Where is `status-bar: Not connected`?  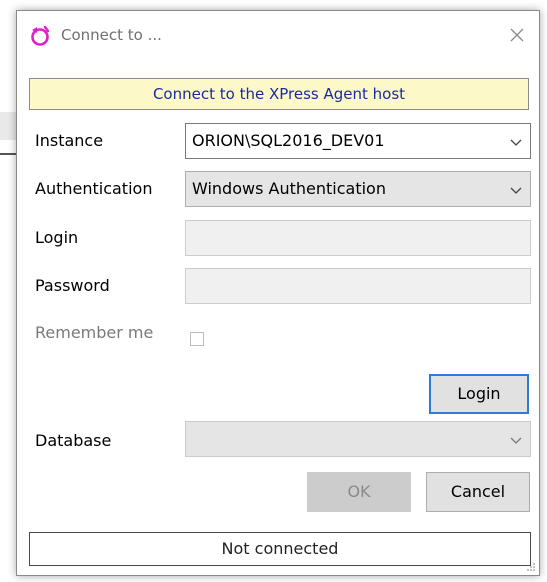 status-bar: Not connected is located at coordinates (280, 549).